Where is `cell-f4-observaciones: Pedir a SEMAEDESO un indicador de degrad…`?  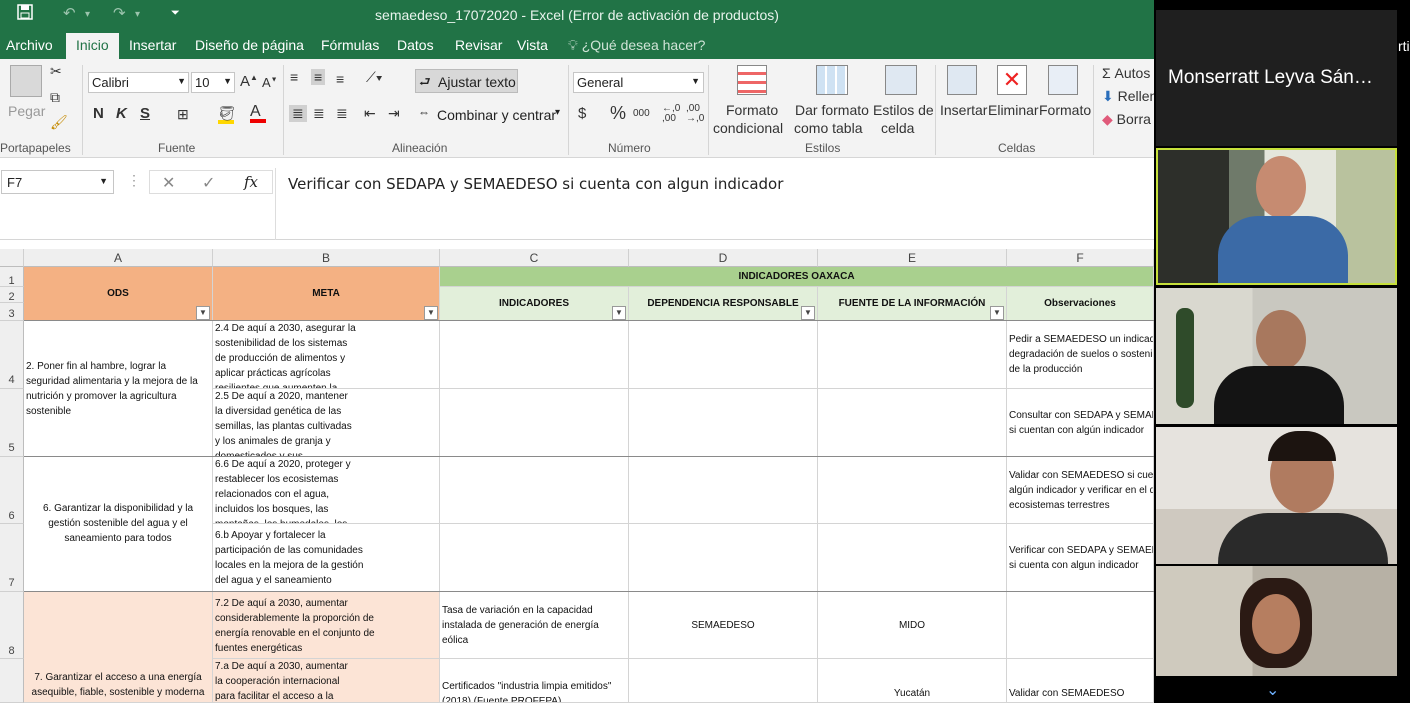
cell-f4-observaciones: Pedir a SEMAEDESO un indicador de degrad… is located at coordinates (1080, 355).